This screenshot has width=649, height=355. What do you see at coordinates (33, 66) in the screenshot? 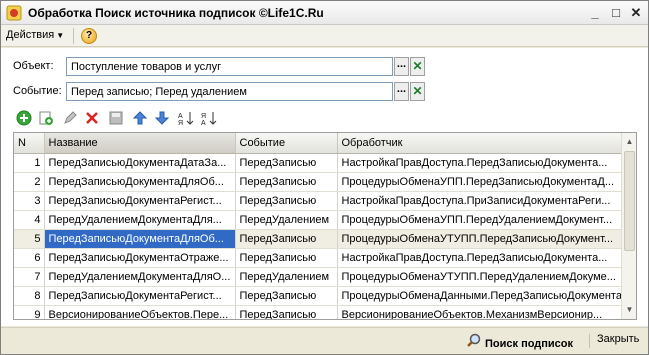
I see `object-label: Объект:` at bounding box center [33, 66].